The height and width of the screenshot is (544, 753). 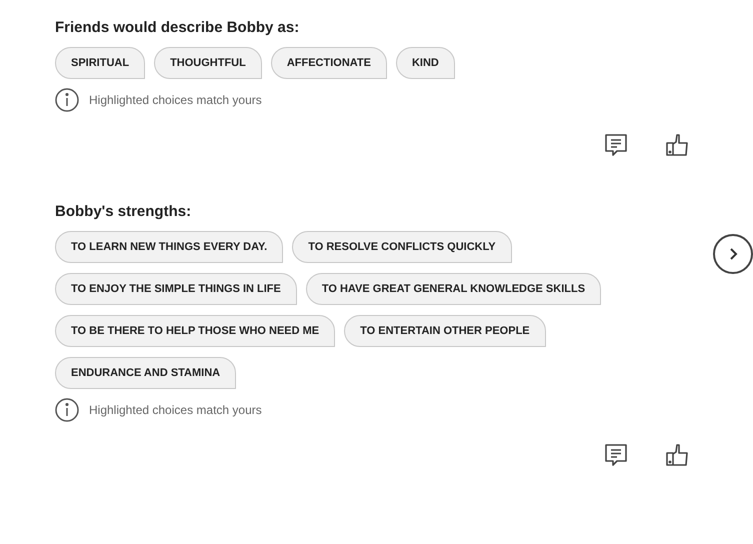 What do you see at coordinates (328, 63) in the screenshot?
I see `choice-chip: AFFECTIONATE` at bounding box center [328, 63].